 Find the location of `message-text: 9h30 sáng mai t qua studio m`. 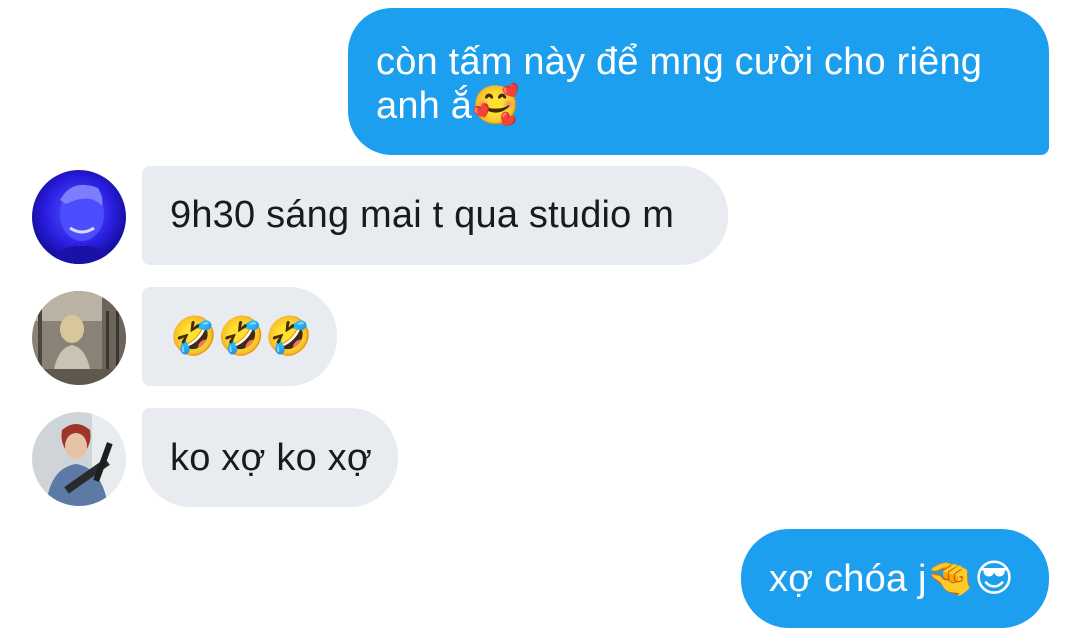

message-text: 9h30 sáng mai t qua studio m is located at coordinates (422, 215).